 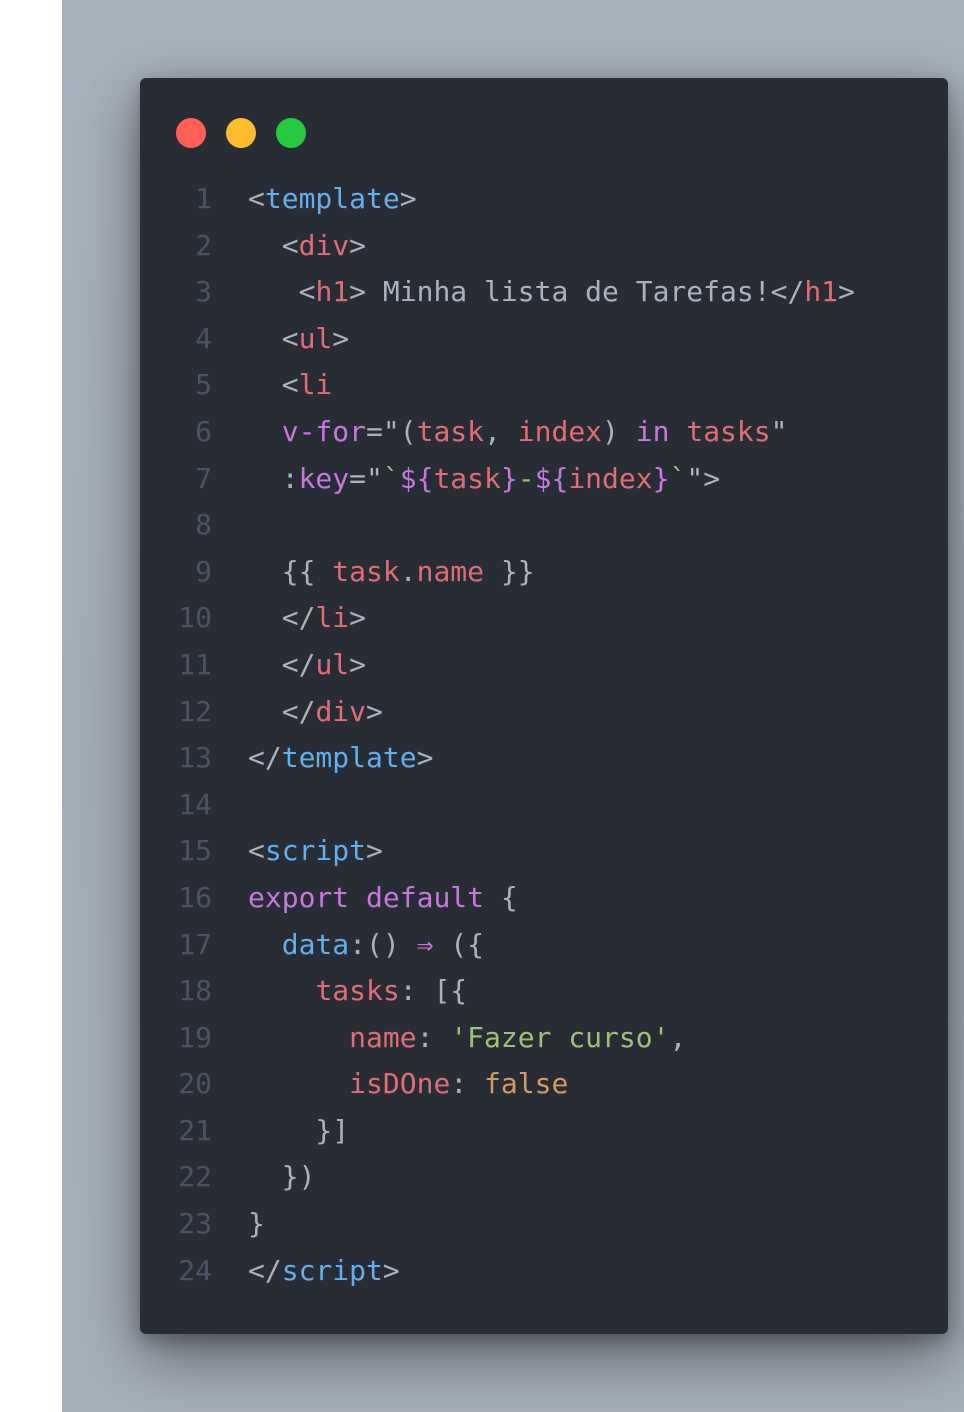 What do you see at coordinates (509, 571) in the screenshot?
I see `code-token: }}` at bounding box center [509, 571].